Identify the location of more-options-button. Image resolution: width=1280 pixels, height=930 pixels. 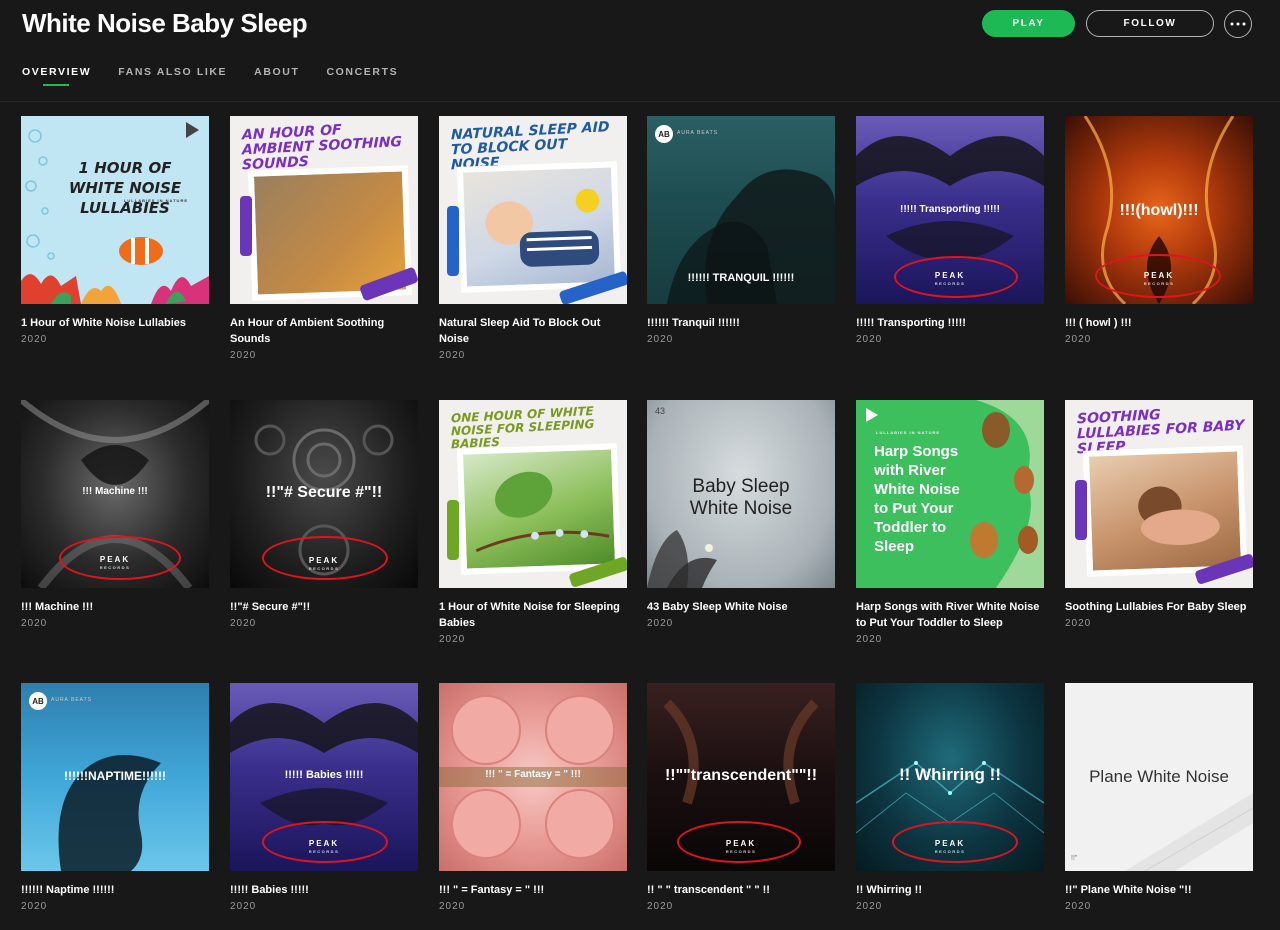
(1238, 24).